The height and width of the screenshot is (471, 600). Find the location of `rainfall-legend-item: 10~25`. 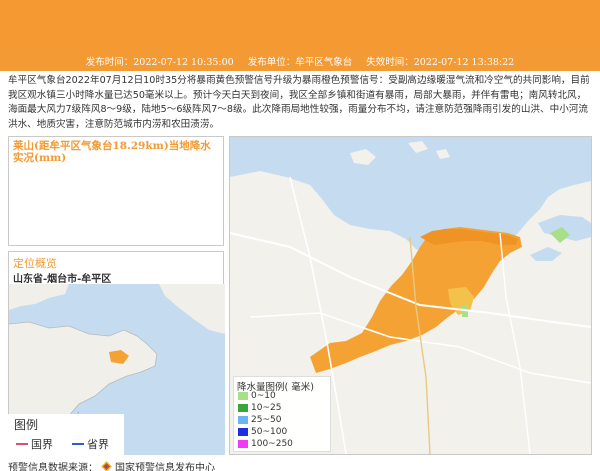

rainfall-legend-item: 10~25 is located at coordinates (259, 408).